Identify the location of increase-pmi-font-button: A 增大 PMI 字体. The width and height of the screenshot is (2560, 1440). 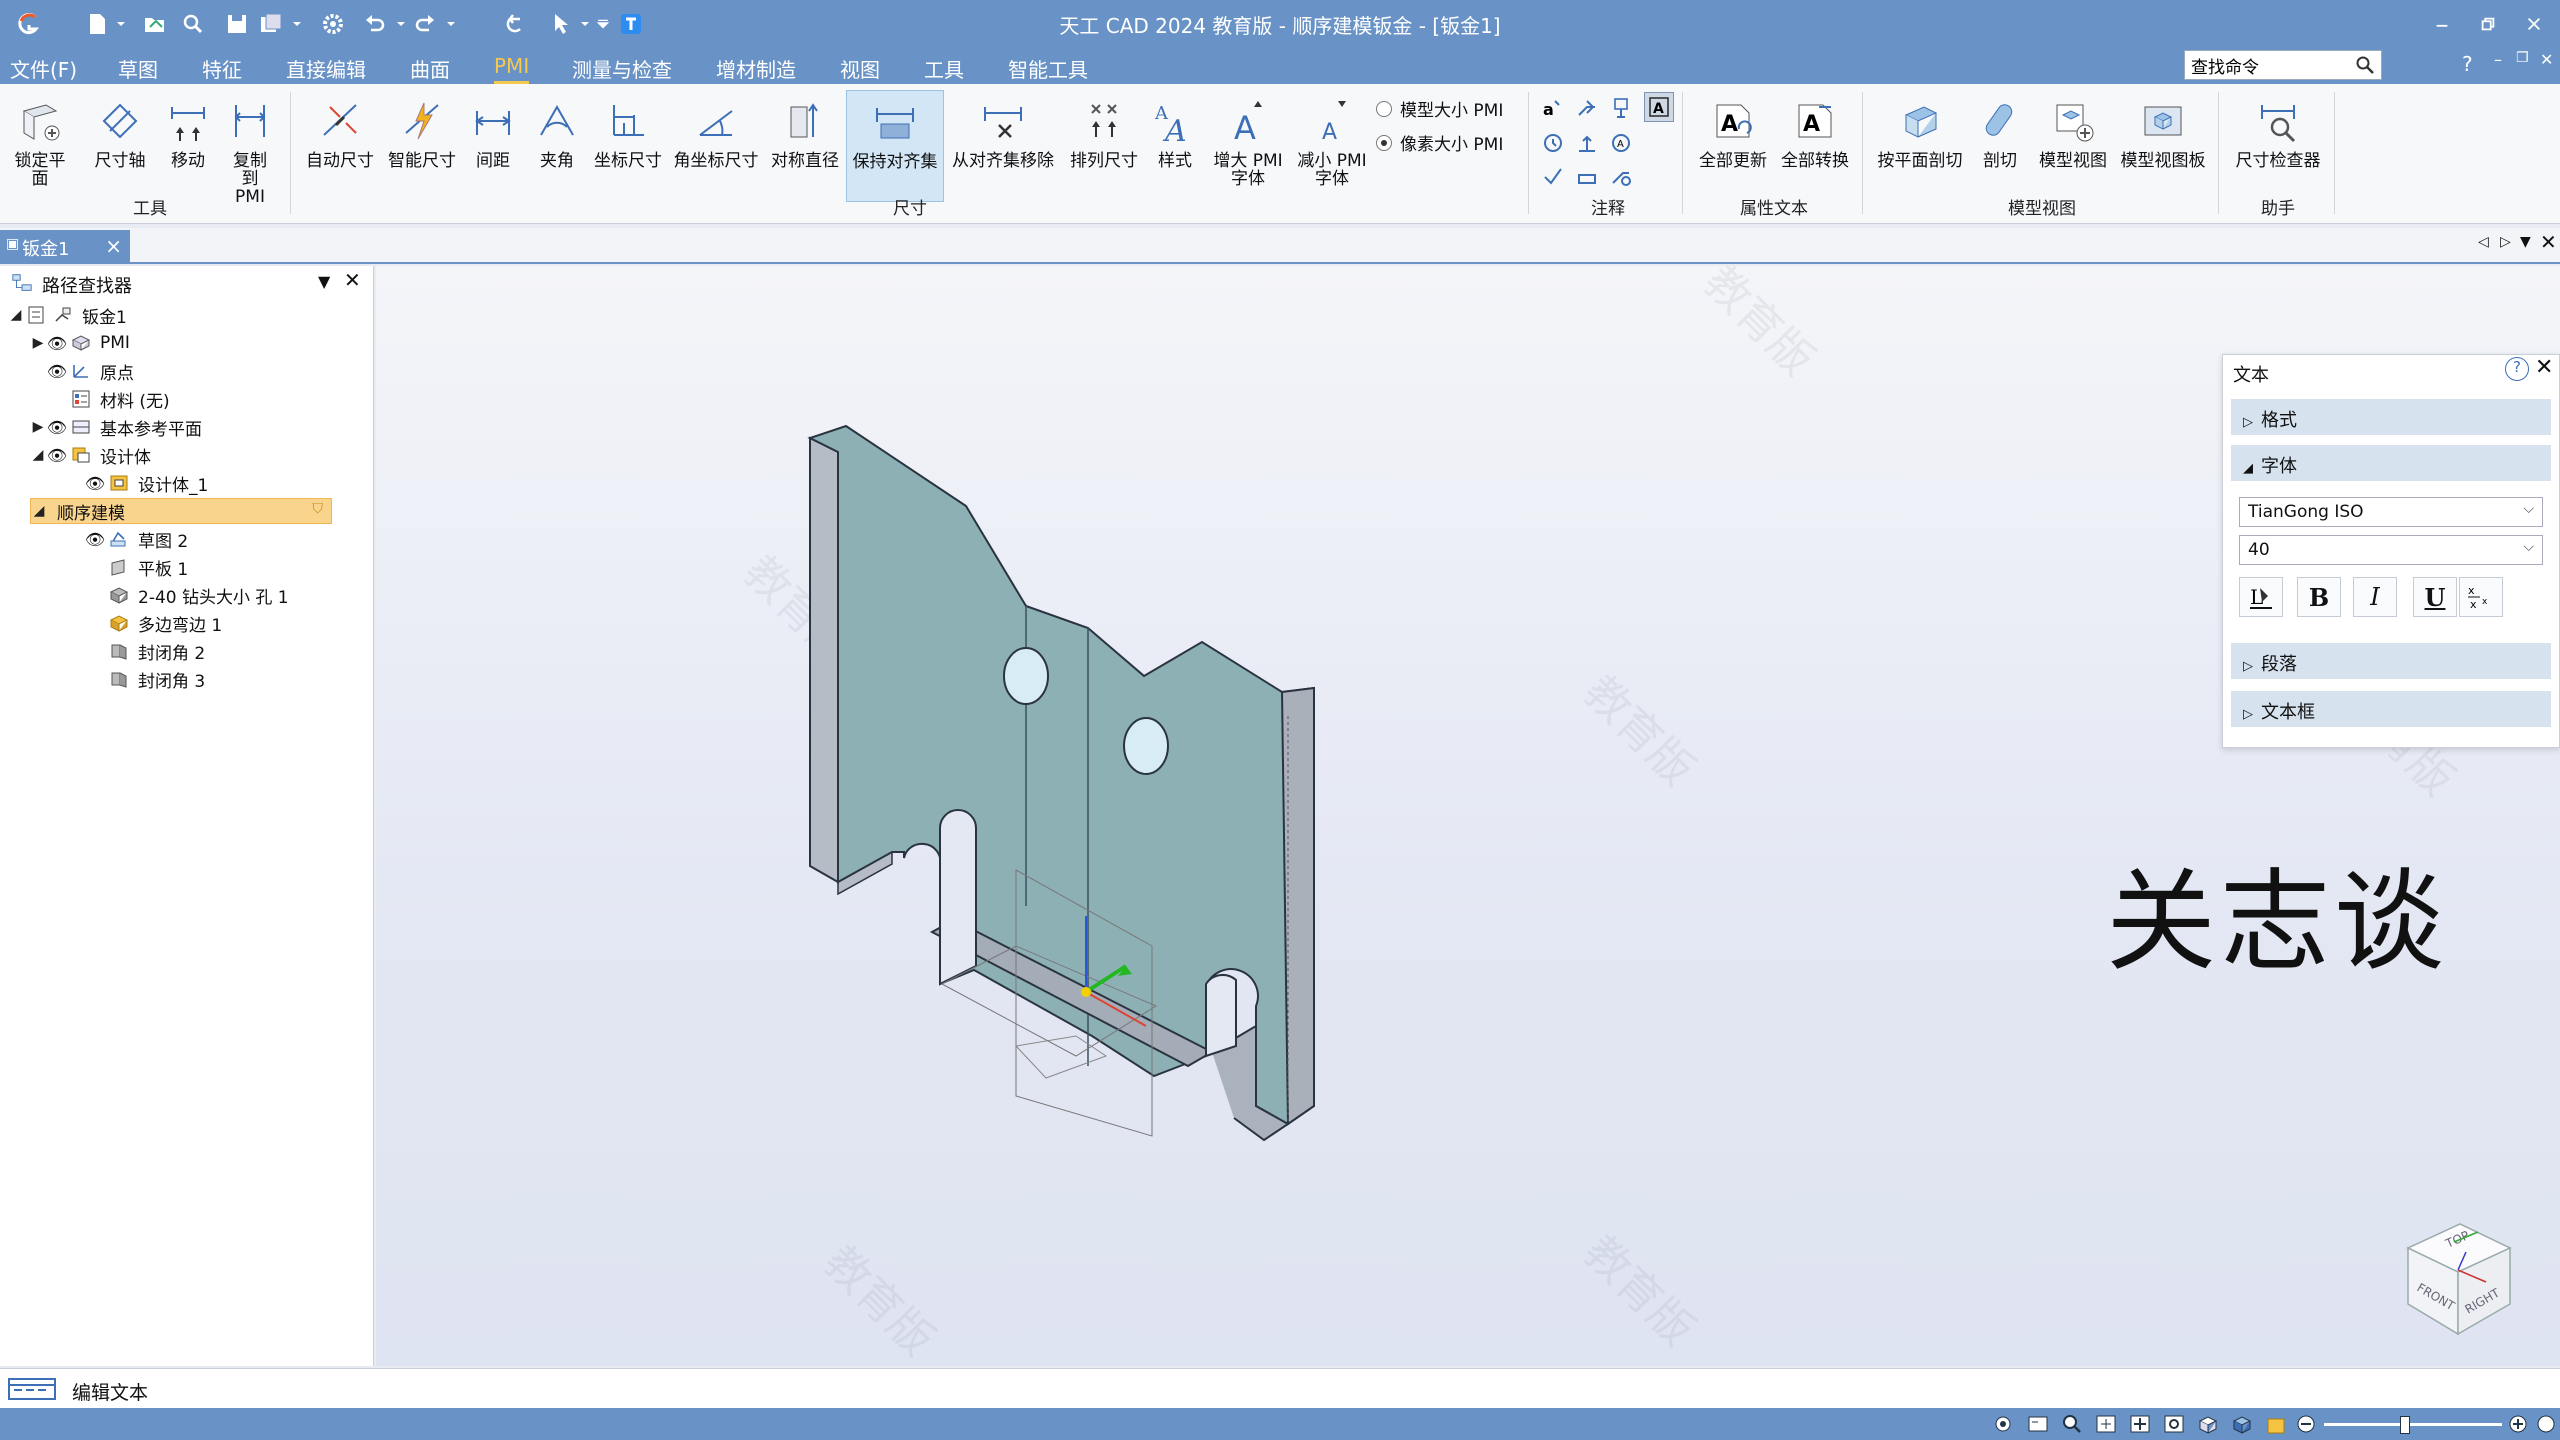
(1248, 139).